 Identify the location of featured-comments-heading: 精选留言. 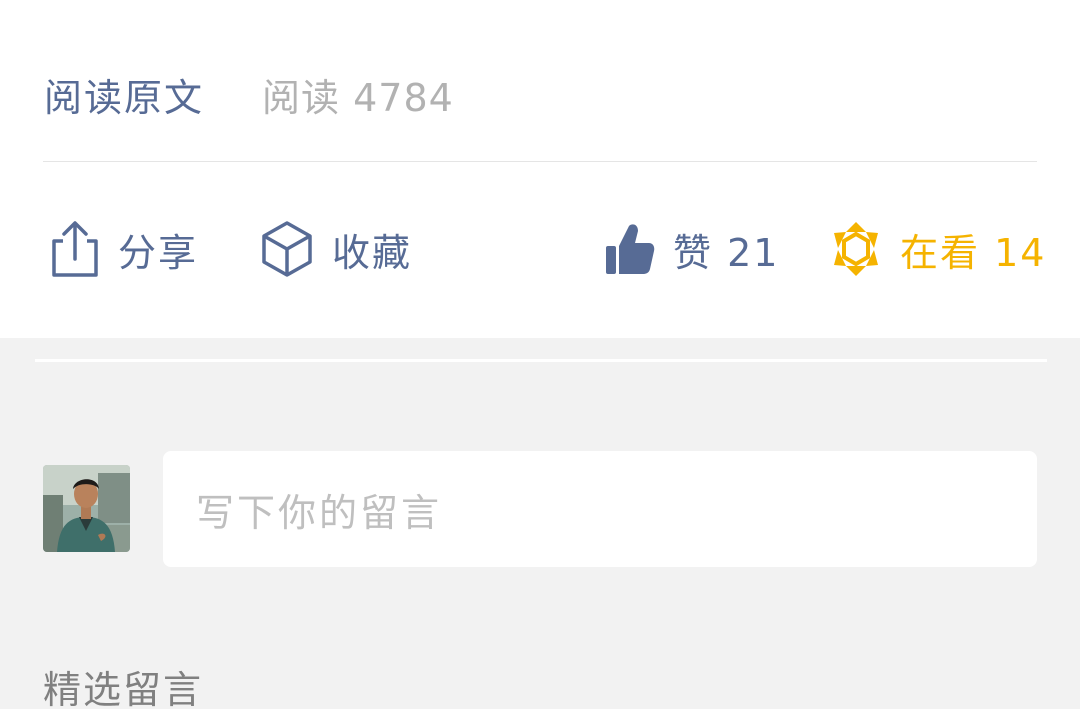
(123, 690).